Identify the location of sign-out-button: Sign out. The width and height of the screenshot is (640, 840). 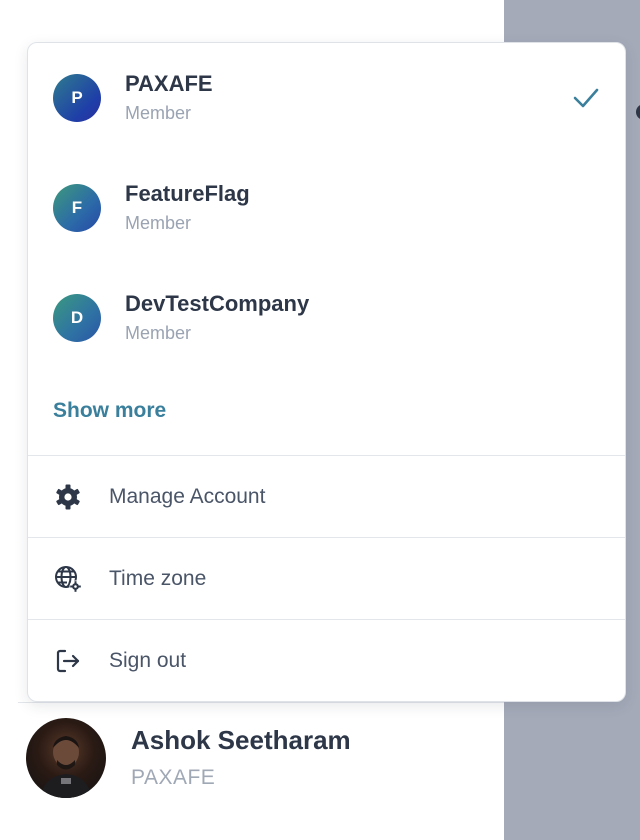
(326, 660).